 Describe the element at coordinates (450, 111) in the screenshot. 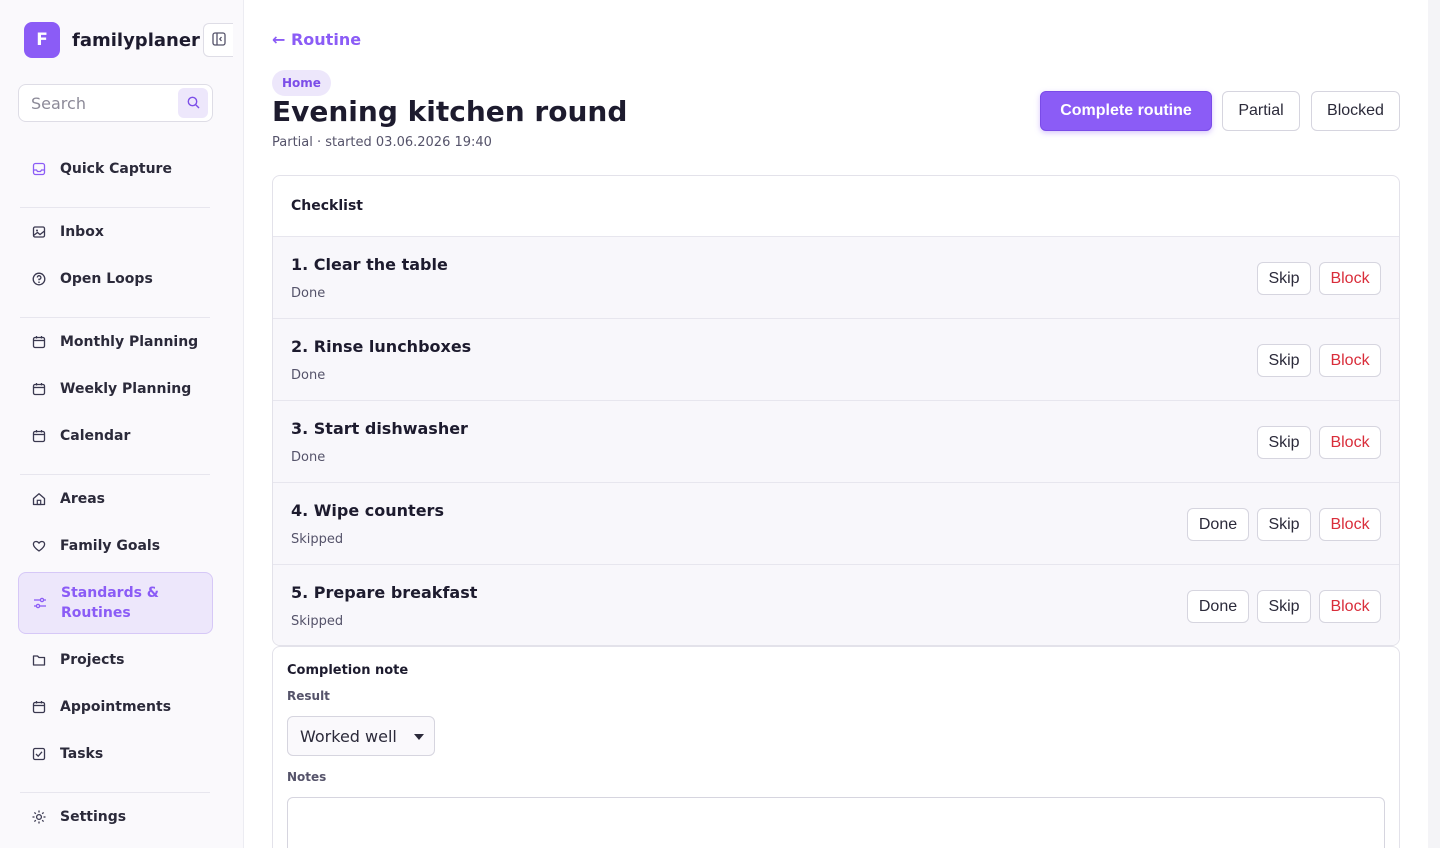

I see `page-title: Evening kitchen round` at that location.